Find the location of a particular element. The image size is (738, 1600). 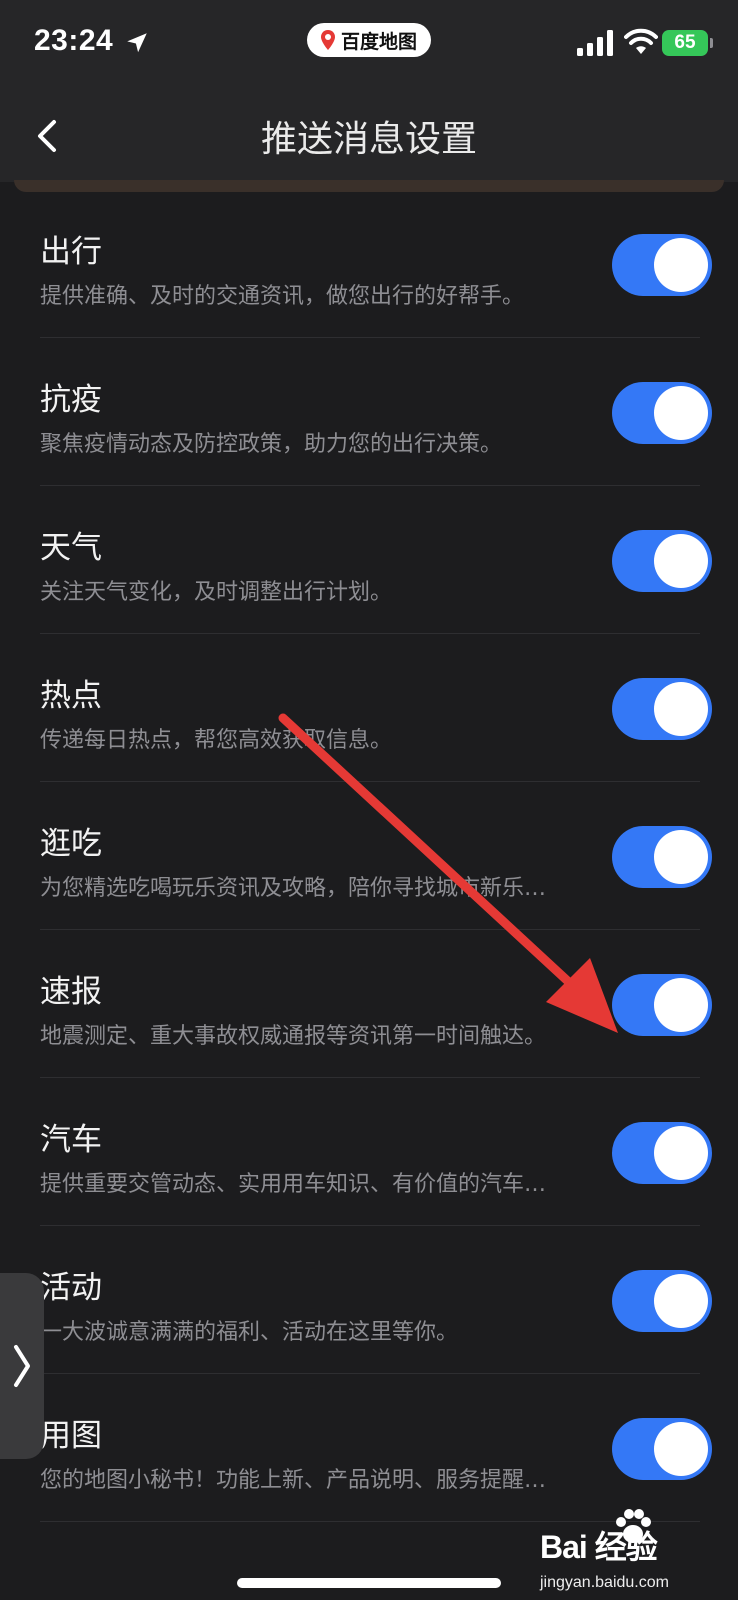

baidu-jingyan-watermark: Bai 经验 jingyan.baidu.com is located at coordinates (635, 1548).